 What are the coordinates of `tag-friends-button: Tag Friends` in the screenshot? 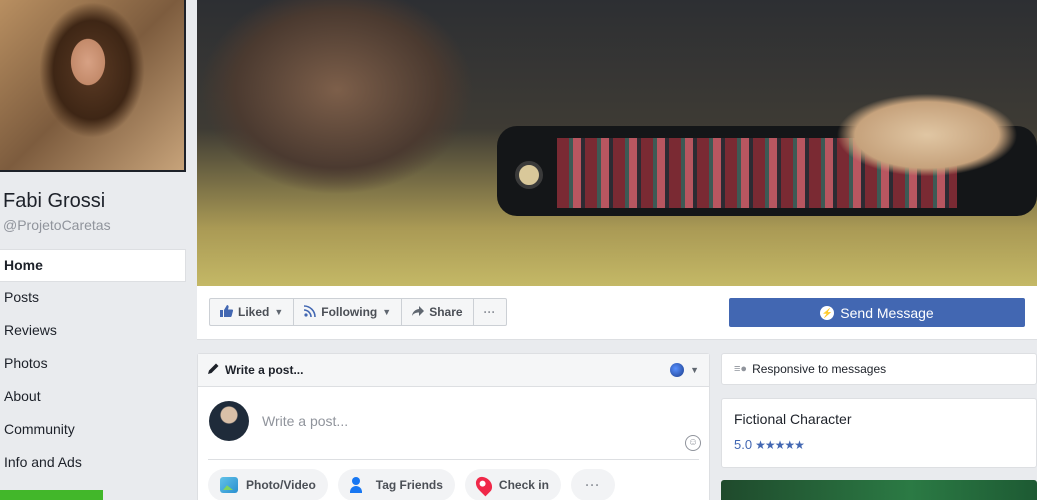 It's located at (396, 484).